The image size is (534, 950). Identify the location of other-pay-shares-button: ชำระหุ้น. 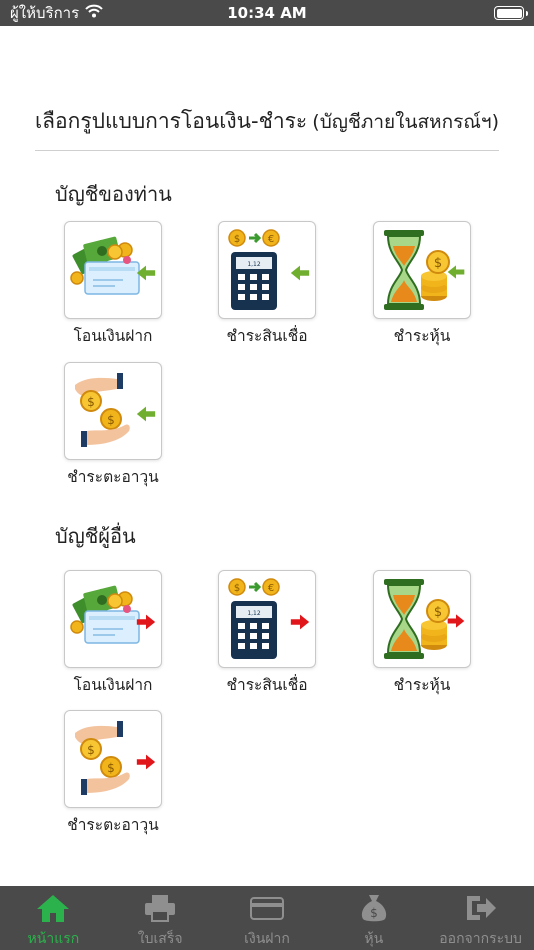
(422, 635).